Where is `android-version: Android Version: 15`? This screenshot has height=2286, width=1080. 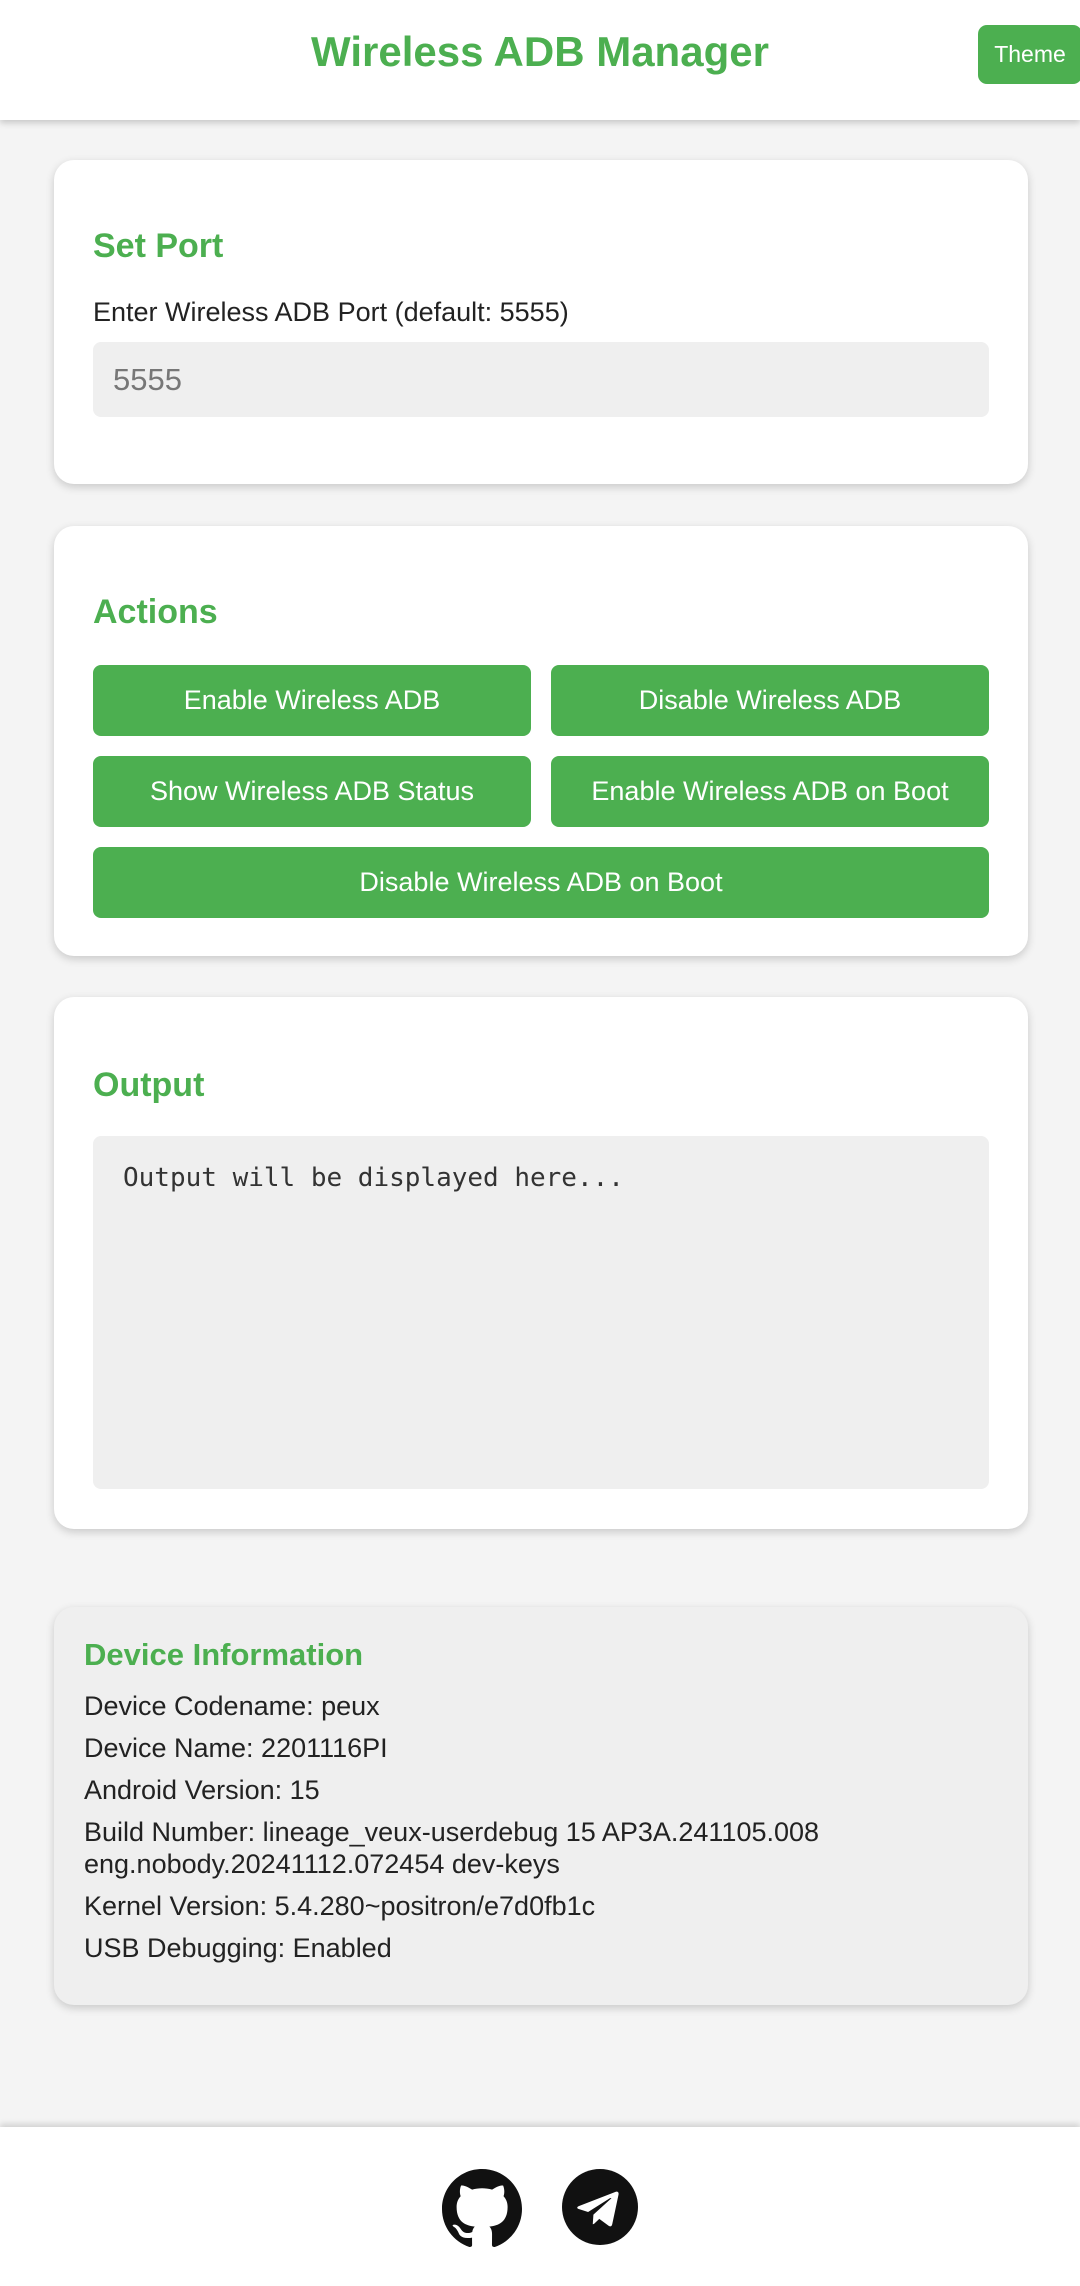
android-version: Android Version: 15 is located at coordinates (202, 1790).